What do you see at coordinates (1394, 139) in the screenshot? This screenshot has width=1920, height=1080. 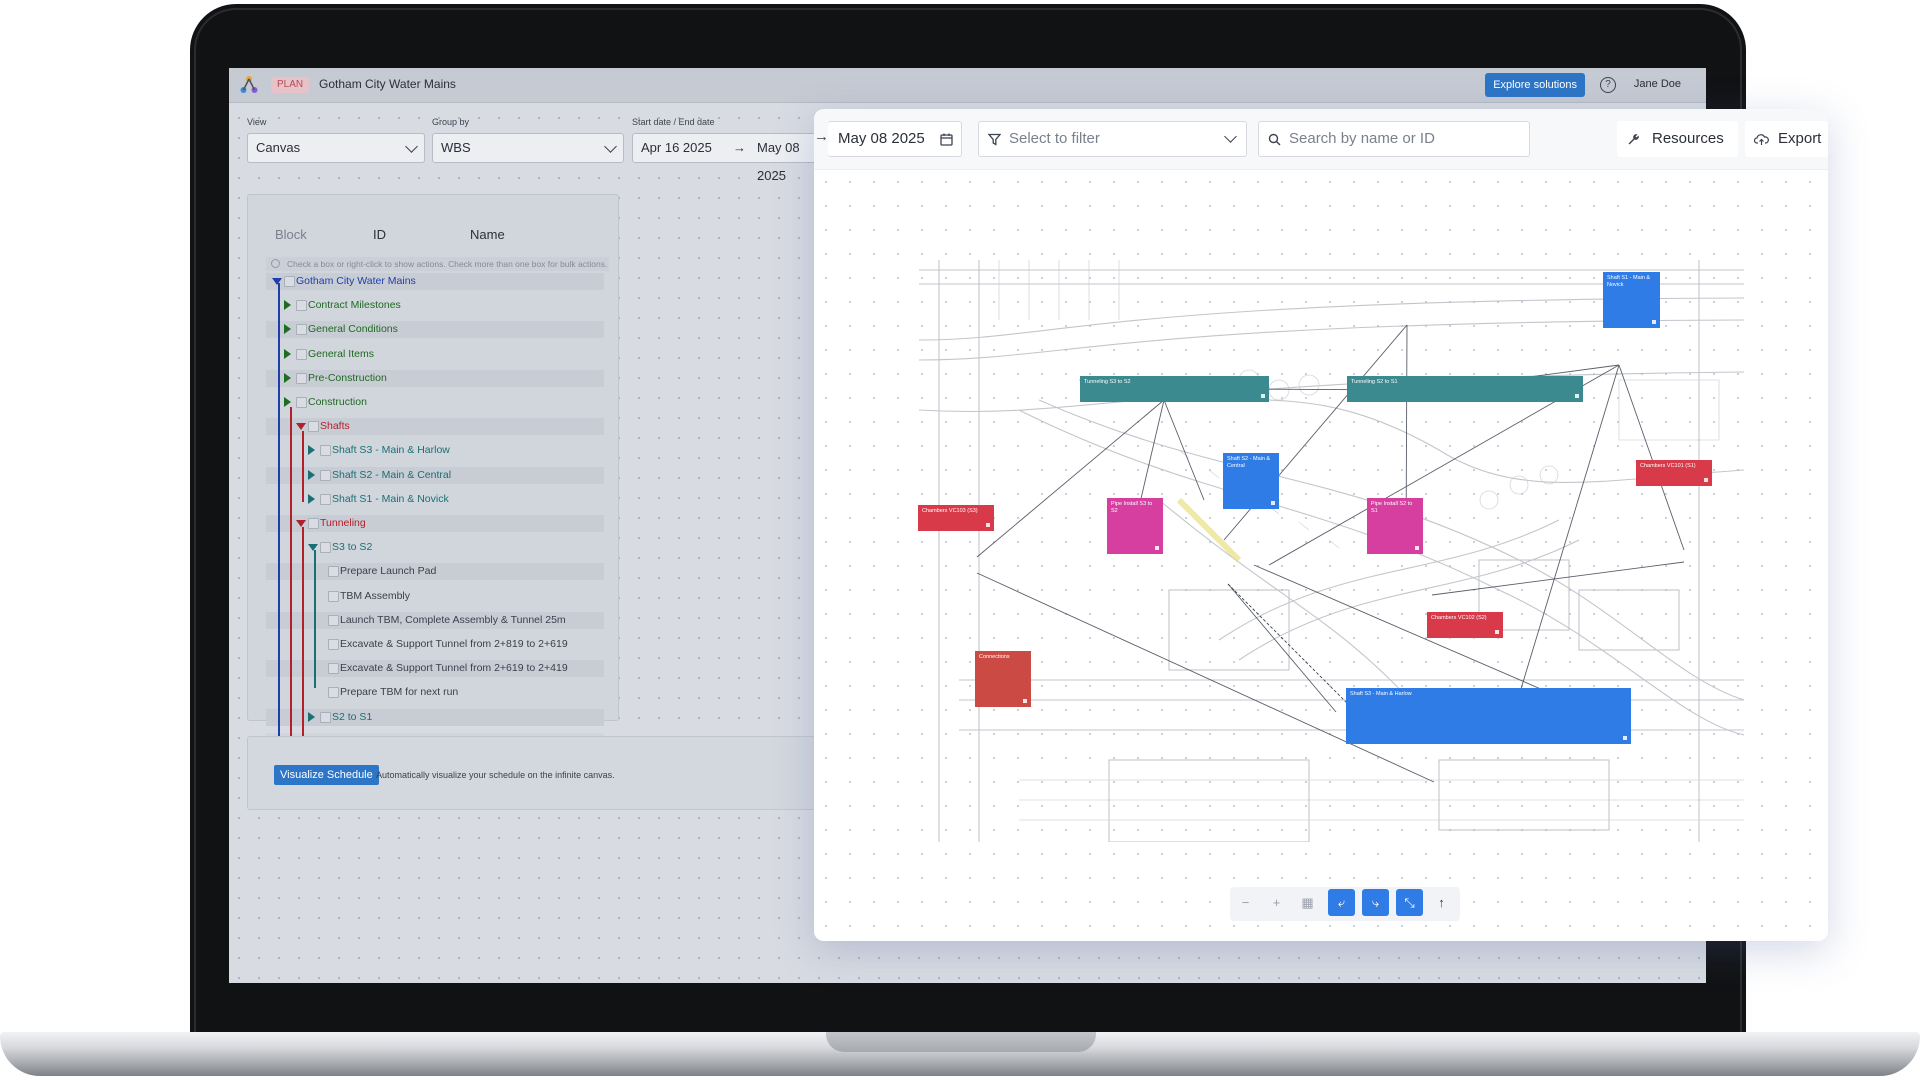 I see `search-input: Search by name or ID` at bounding box center [1394, 139].